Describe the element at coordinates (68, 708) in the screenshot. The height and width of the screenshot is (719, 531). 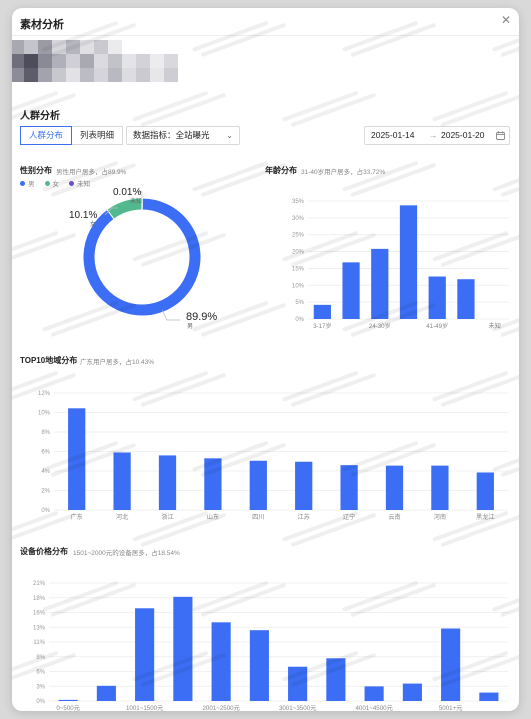
I see `price-xtick: 0~500元` at that location.